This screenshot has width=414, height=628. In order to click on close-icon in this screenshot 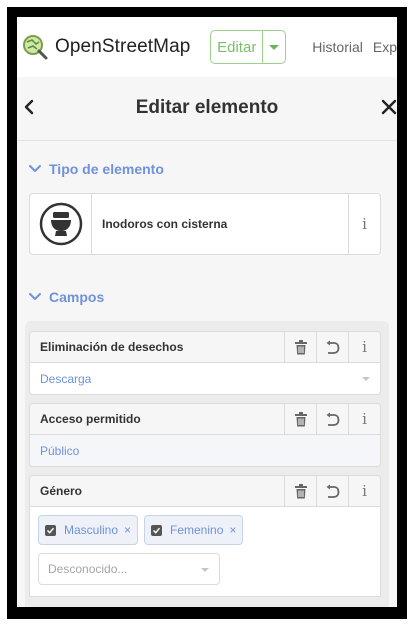, I will do `click(389, 107)`.